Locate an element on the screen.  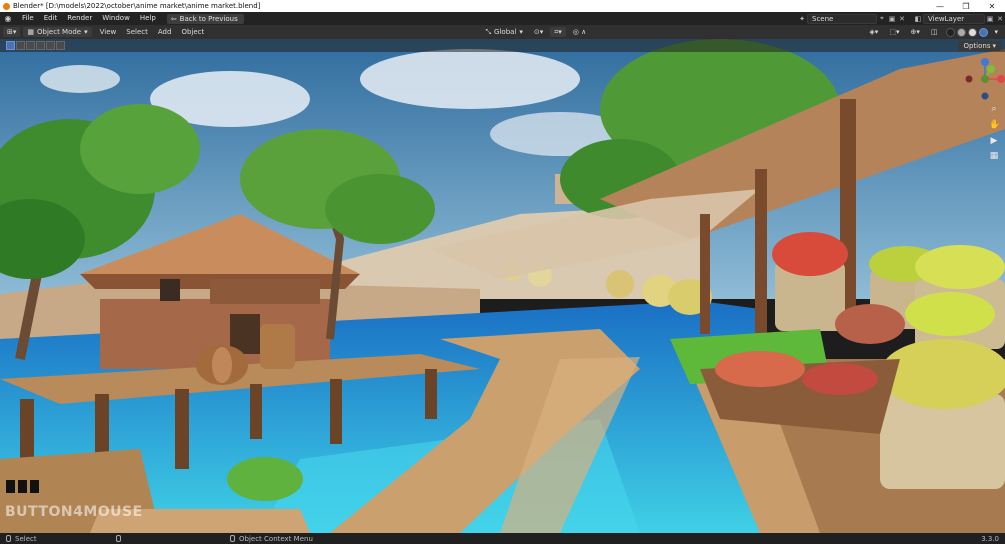
mouse-right-icon is located at coordinates (232, 538).